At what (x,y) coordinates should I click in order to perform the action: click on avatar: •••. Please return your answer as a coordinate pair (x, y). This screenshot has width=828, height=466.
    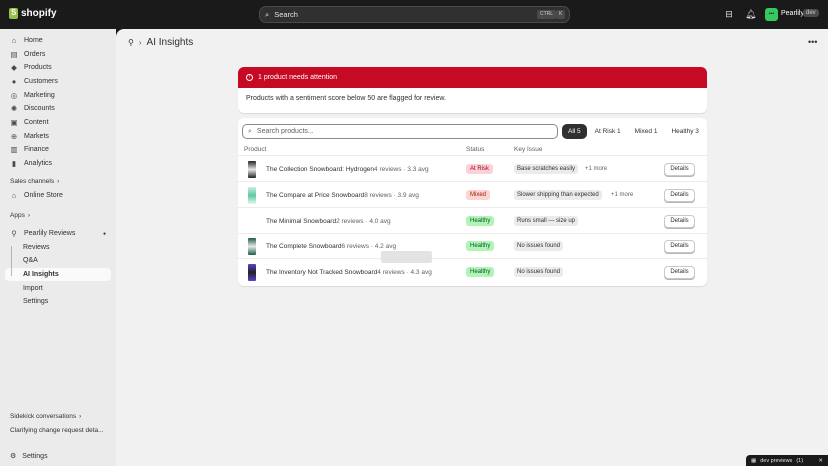
    Looking at the image, I should click on (771, 14).